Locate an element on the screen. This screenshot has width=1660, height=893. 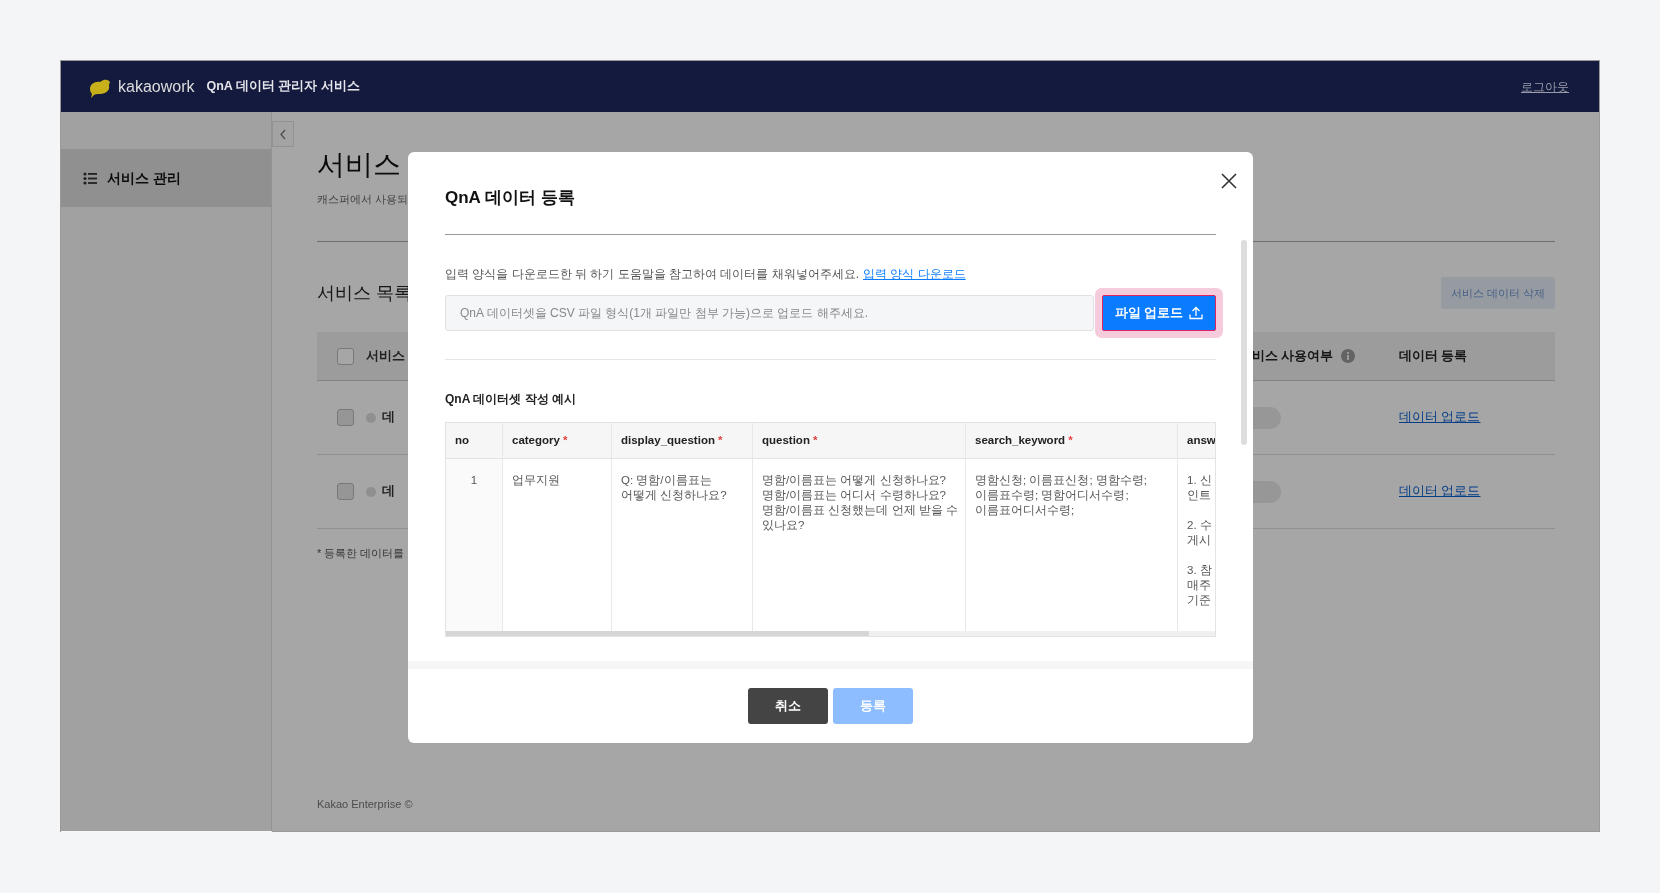
info-icon is located at coordinates (1348, 356).